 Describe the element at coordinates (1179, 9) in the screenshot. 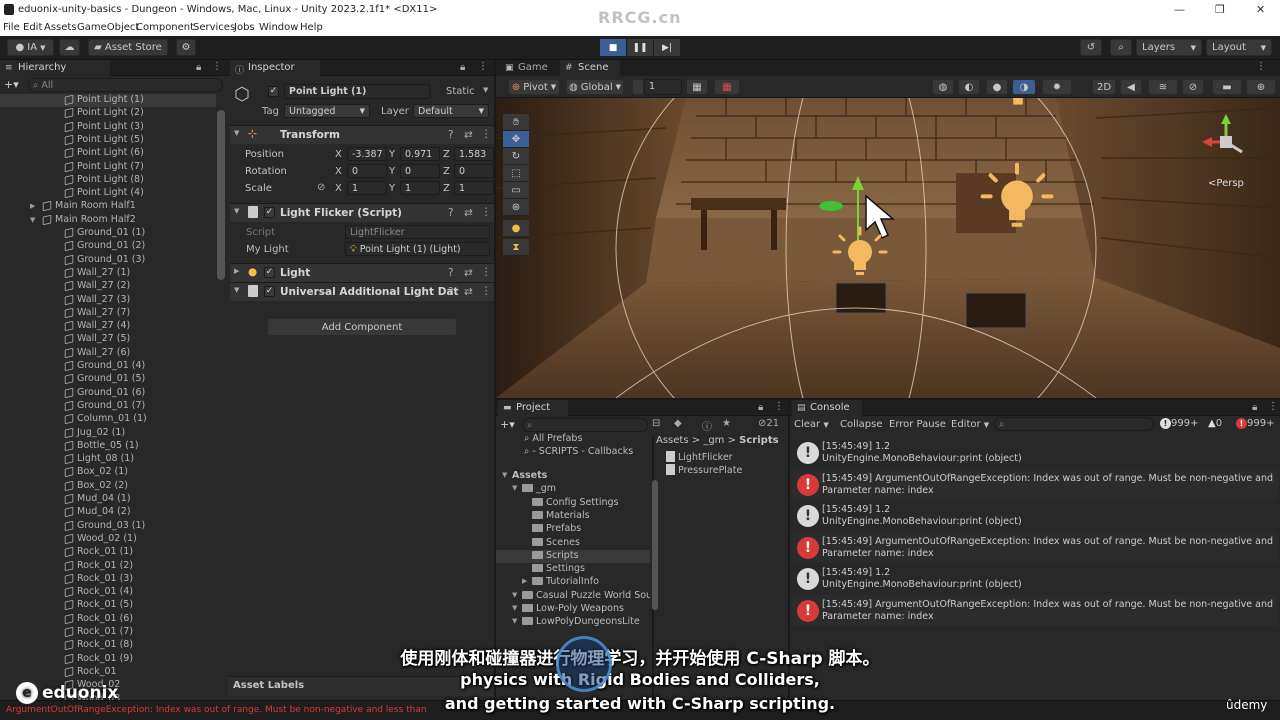

I see `minimize-icon: —` at that location.